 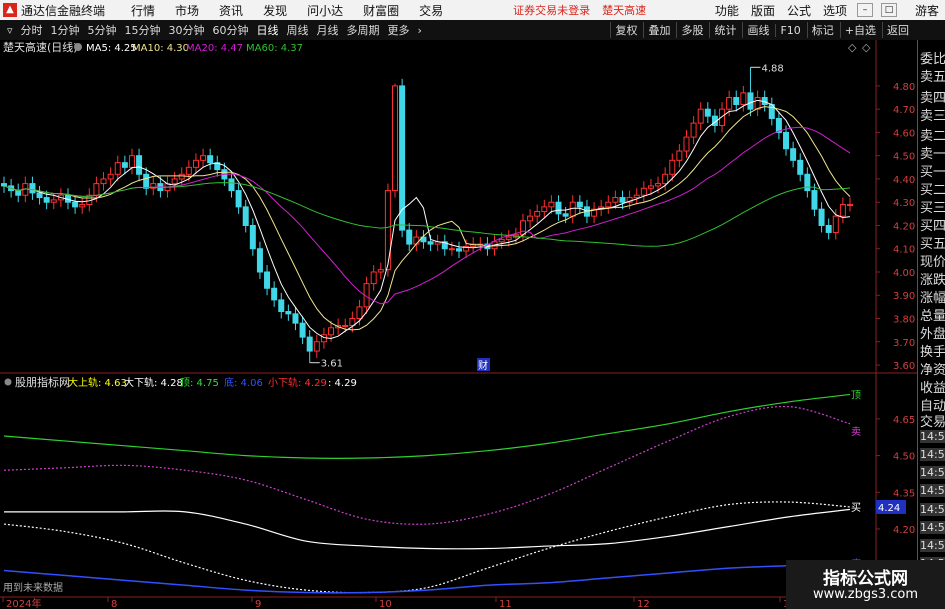 What do you see at coordinates (727, 10) in the screenshot?
I see `menu-function: 功能` at bounding box center [727, 10].